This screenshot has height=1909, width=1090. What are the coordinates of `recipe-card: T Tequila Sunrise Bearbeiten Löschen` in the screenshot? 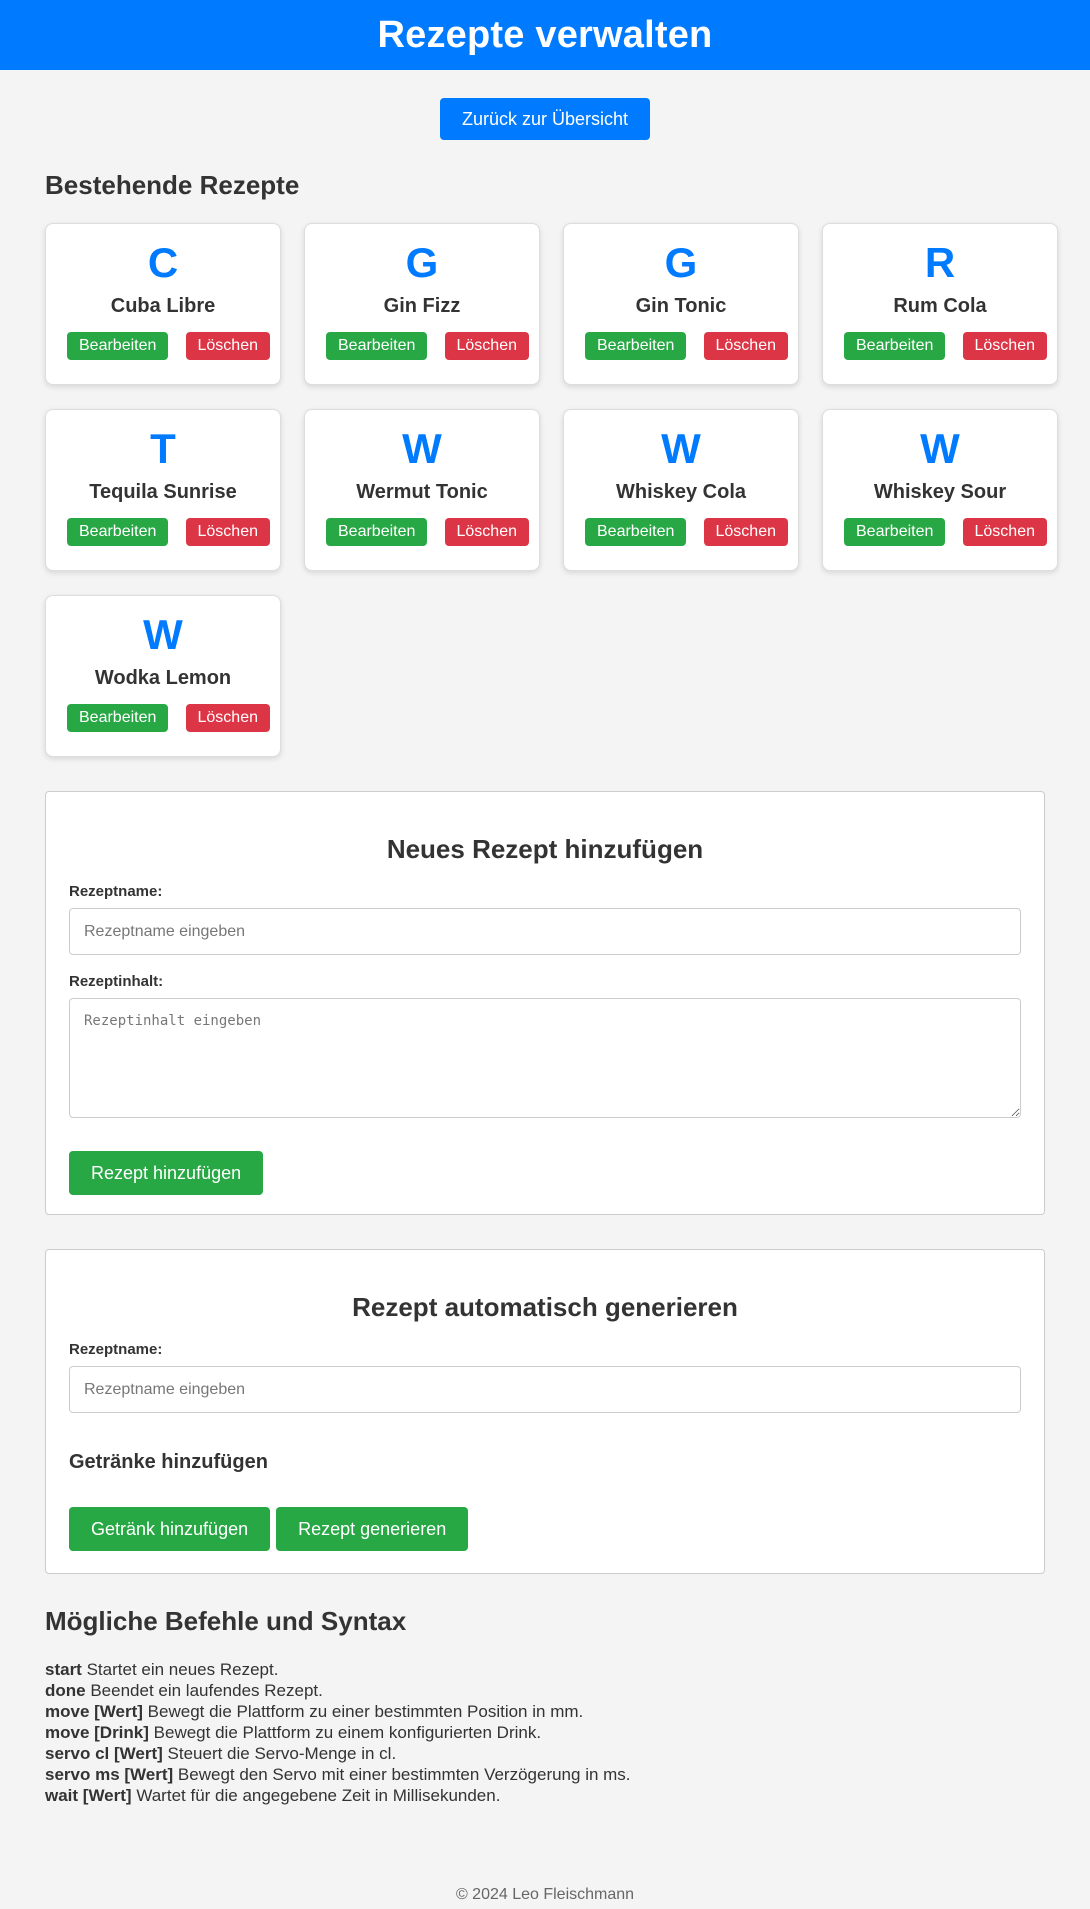 It's located at (163, 490).